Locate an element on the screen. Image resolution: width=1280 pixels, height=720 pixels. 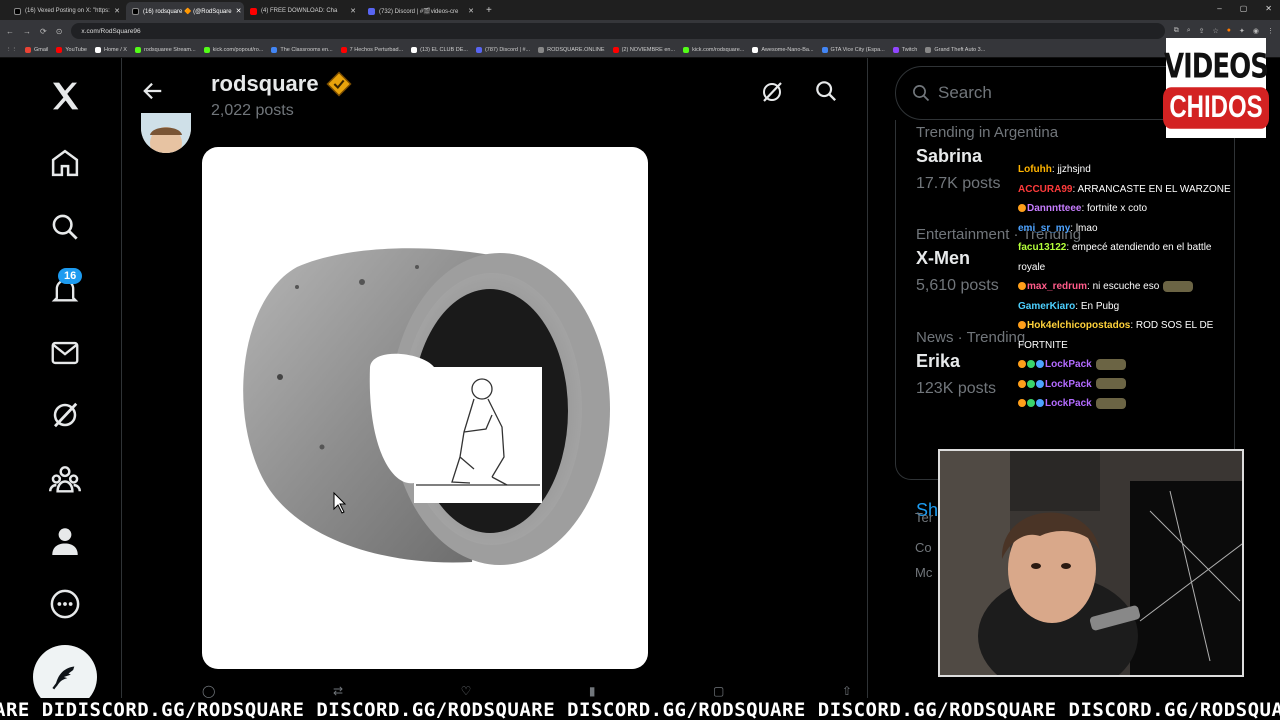
footer-link: Ter is located at coordinates (924, 517).